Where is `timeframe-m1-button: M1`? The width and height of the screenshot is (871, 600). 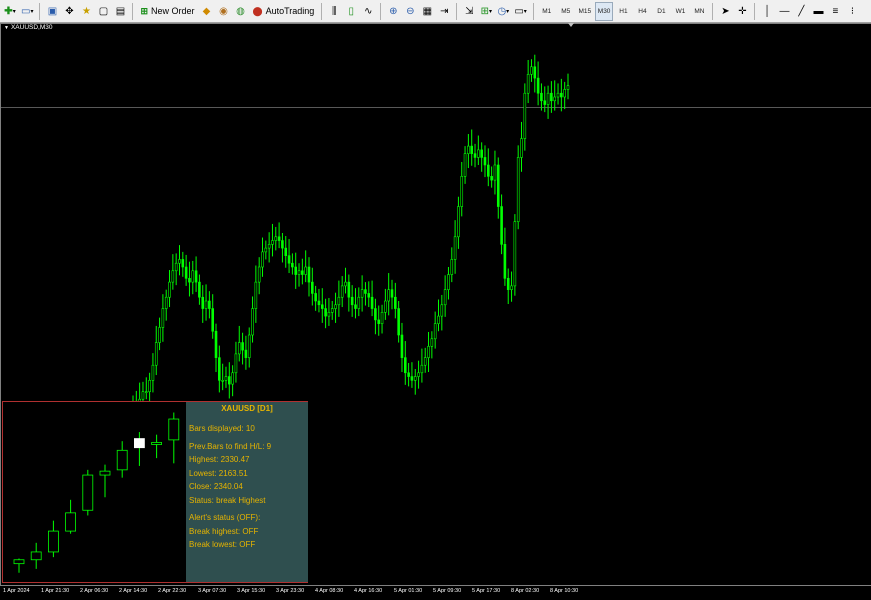
timeframe-m1-button: M1 is located at coordinates (547, 11).